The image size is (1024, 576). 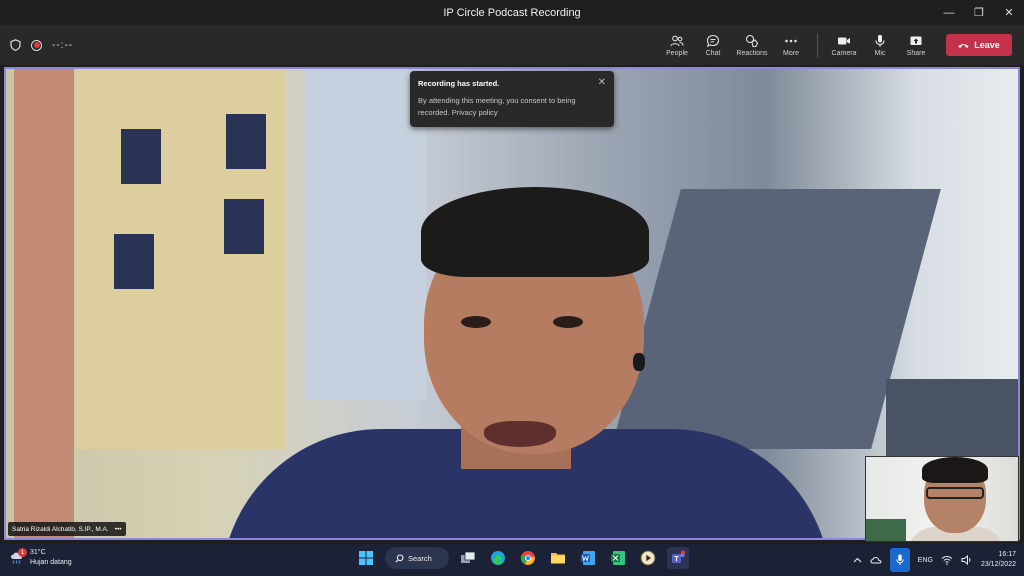 What do you see at coordinates (15, 45) in the screenshot?
I see `shield-icon` at bounding box center [15, 45].